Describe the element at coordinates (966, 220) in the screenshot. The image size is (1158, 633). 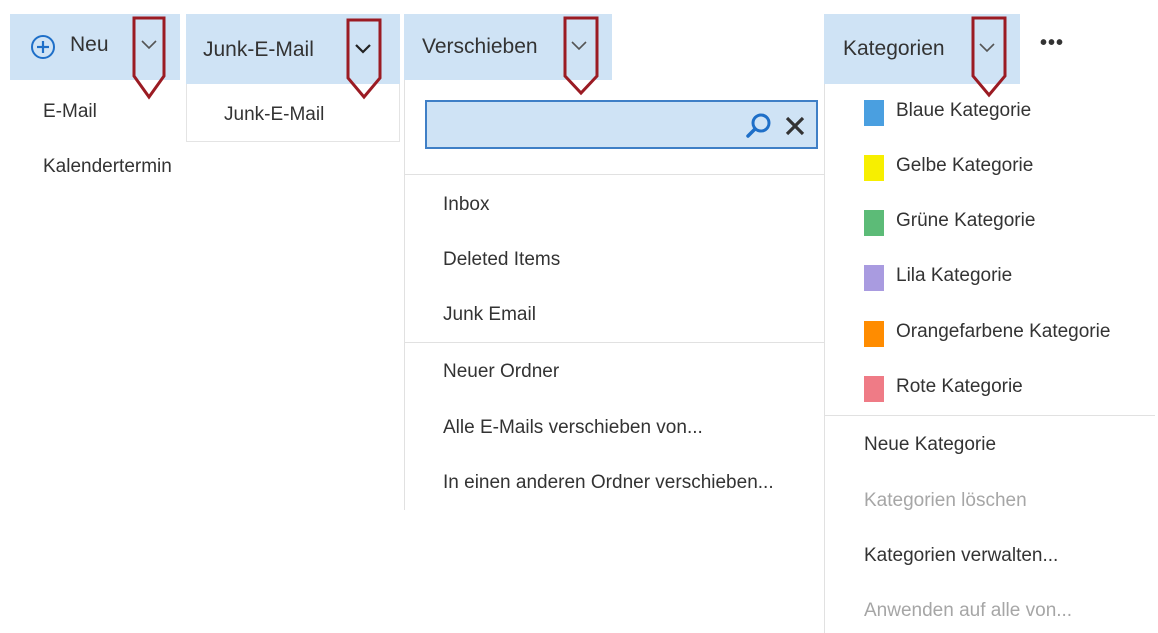
I see `category-label: Grüne Kategorie` at that location.